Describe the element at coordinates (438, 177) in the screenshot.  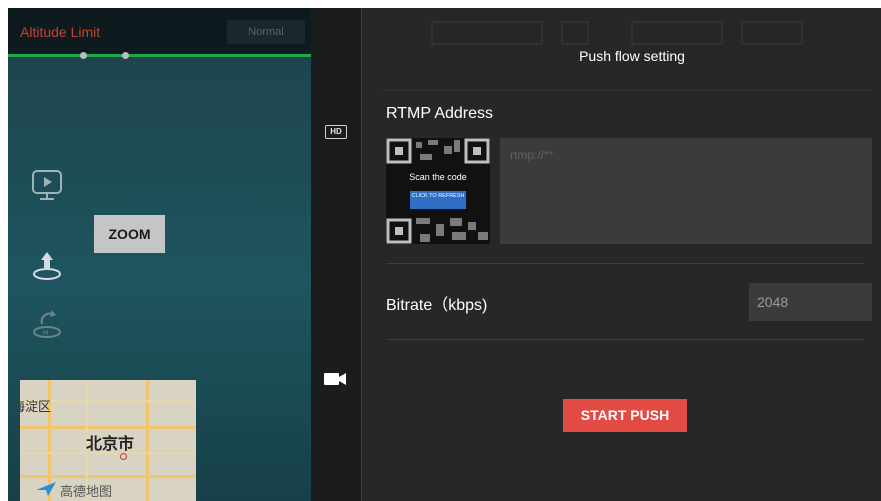
I see `qr-scan-text: Scan the code` at that location.